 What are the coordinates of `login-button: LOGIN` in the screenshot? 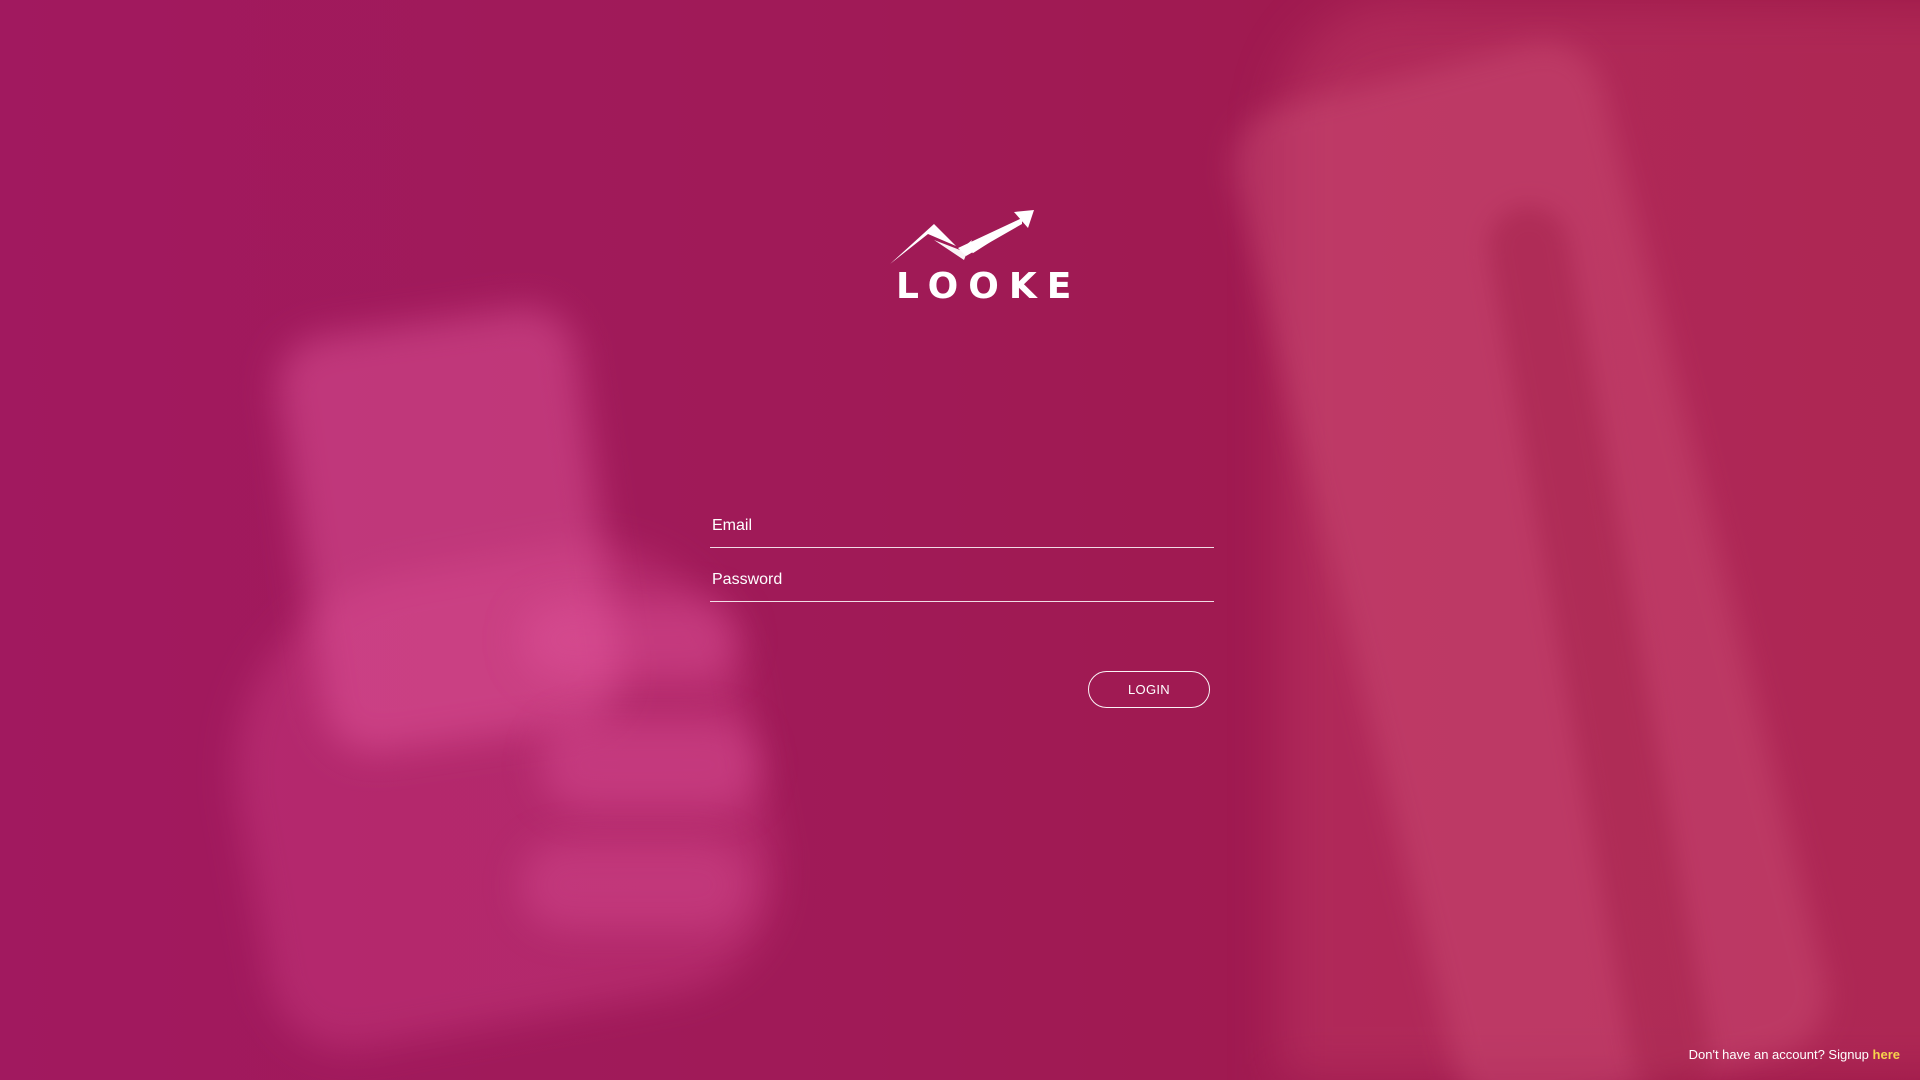 It's located at (1149, 689).